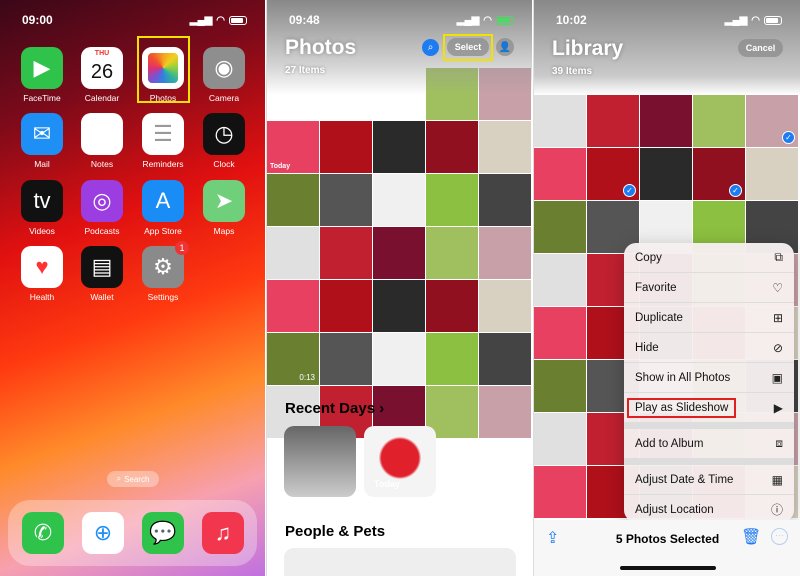  Describe the element at coordinates (709, 258) in the screenshot. I see `menu-item-copy: Copy ⧉` at that location.